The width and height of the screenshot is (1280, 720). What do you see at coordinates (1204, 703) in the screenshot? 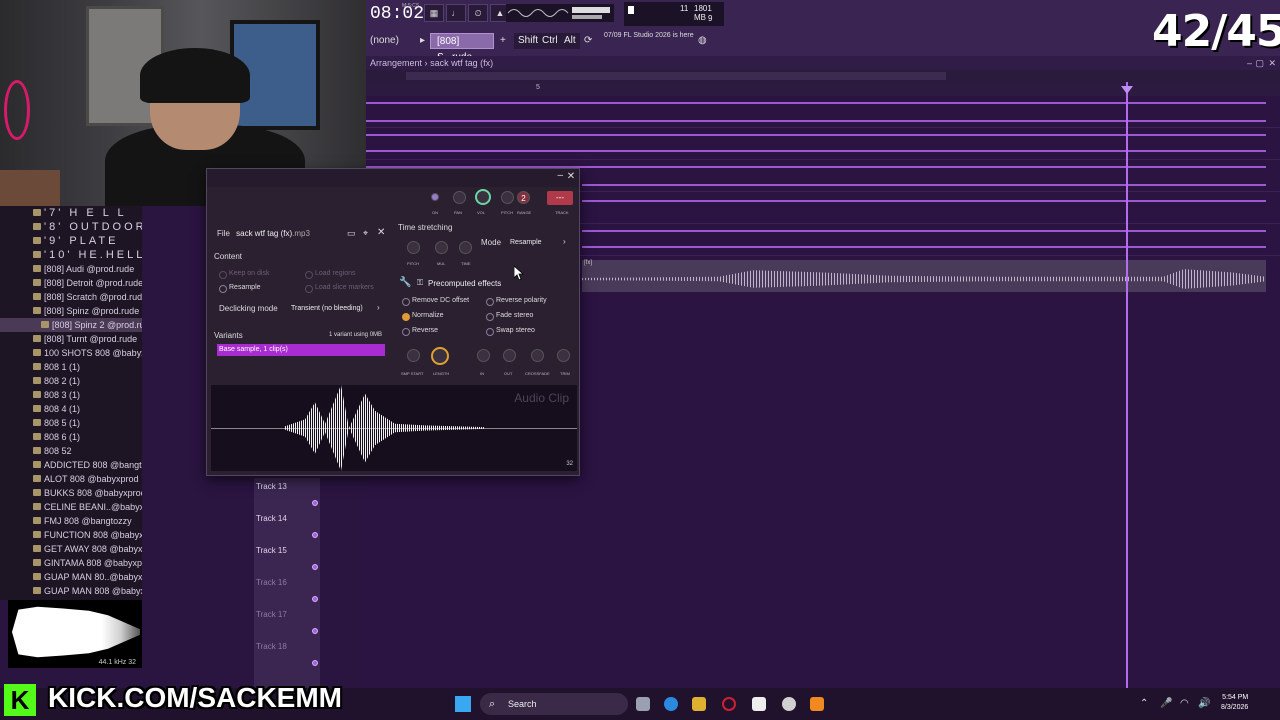
I see `volume-icon: 🔊` at bounding box center [1204, 703].